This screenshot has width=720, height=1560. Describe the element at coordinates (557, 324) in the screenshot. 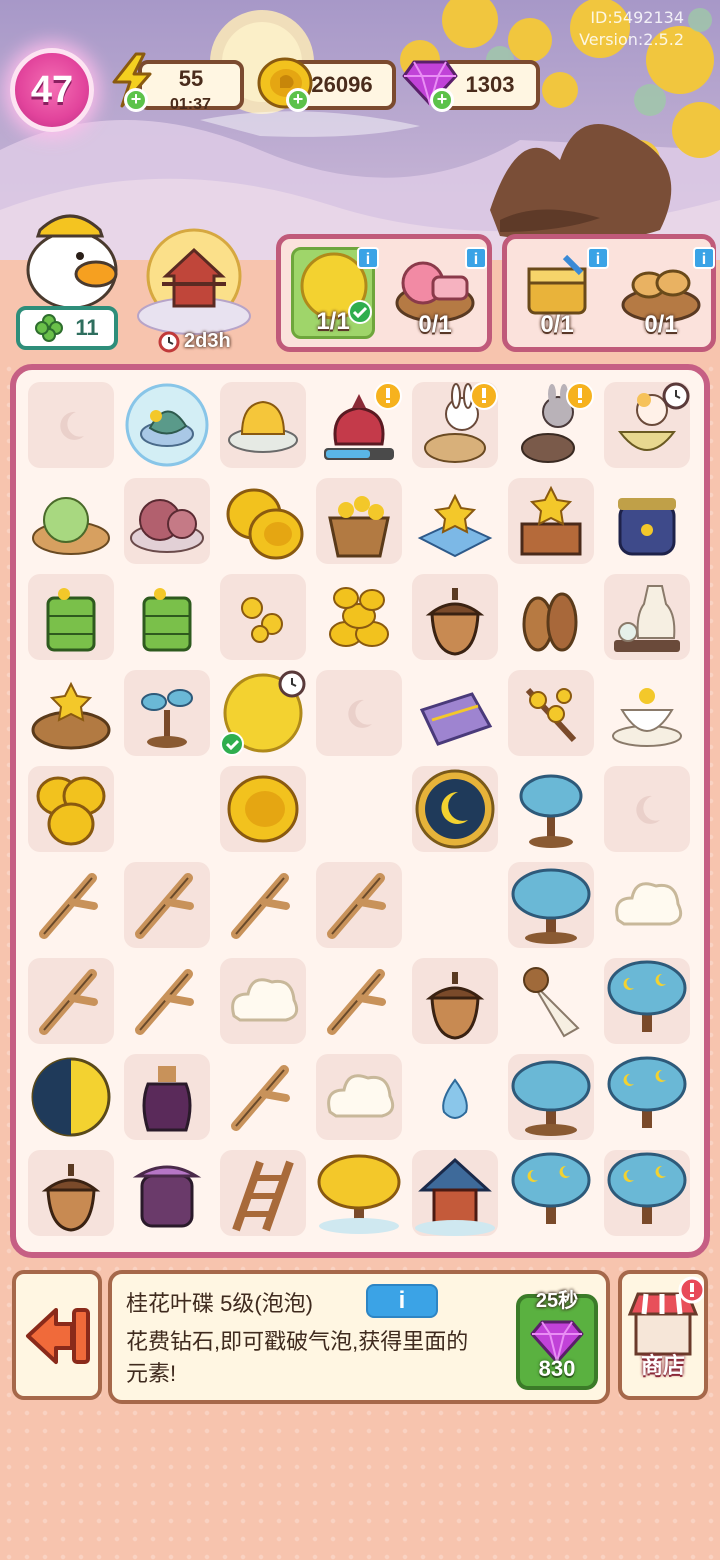

I see `order-count-3: 0/1` at that location.